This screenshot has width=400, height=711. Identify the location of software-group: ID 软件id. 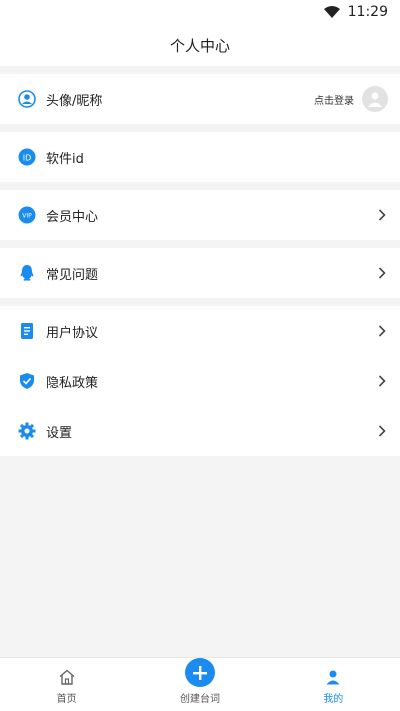
(200, 157).